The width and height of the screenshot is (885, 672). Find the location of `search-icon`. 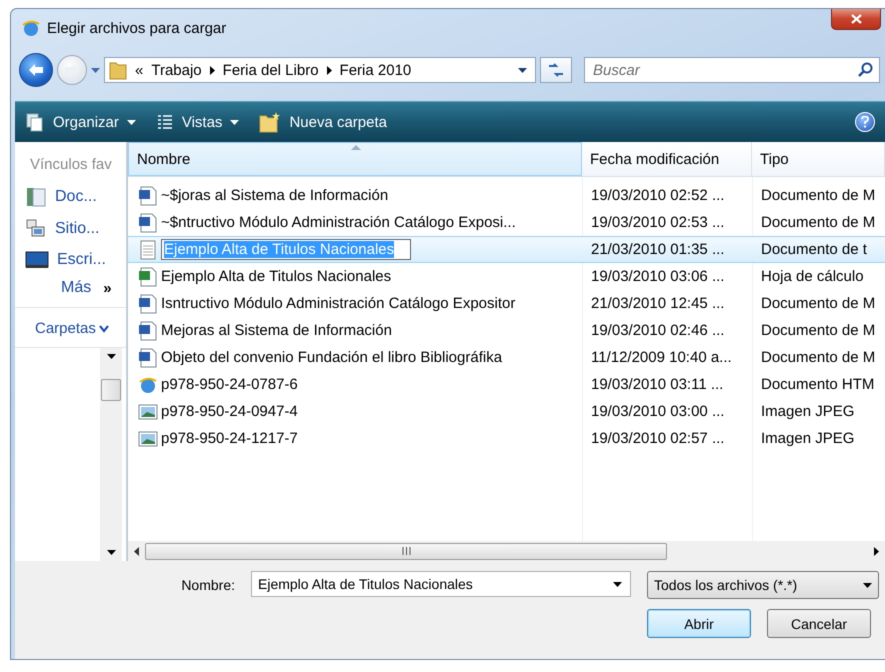

search-icon is located at coordinates (865, 70).